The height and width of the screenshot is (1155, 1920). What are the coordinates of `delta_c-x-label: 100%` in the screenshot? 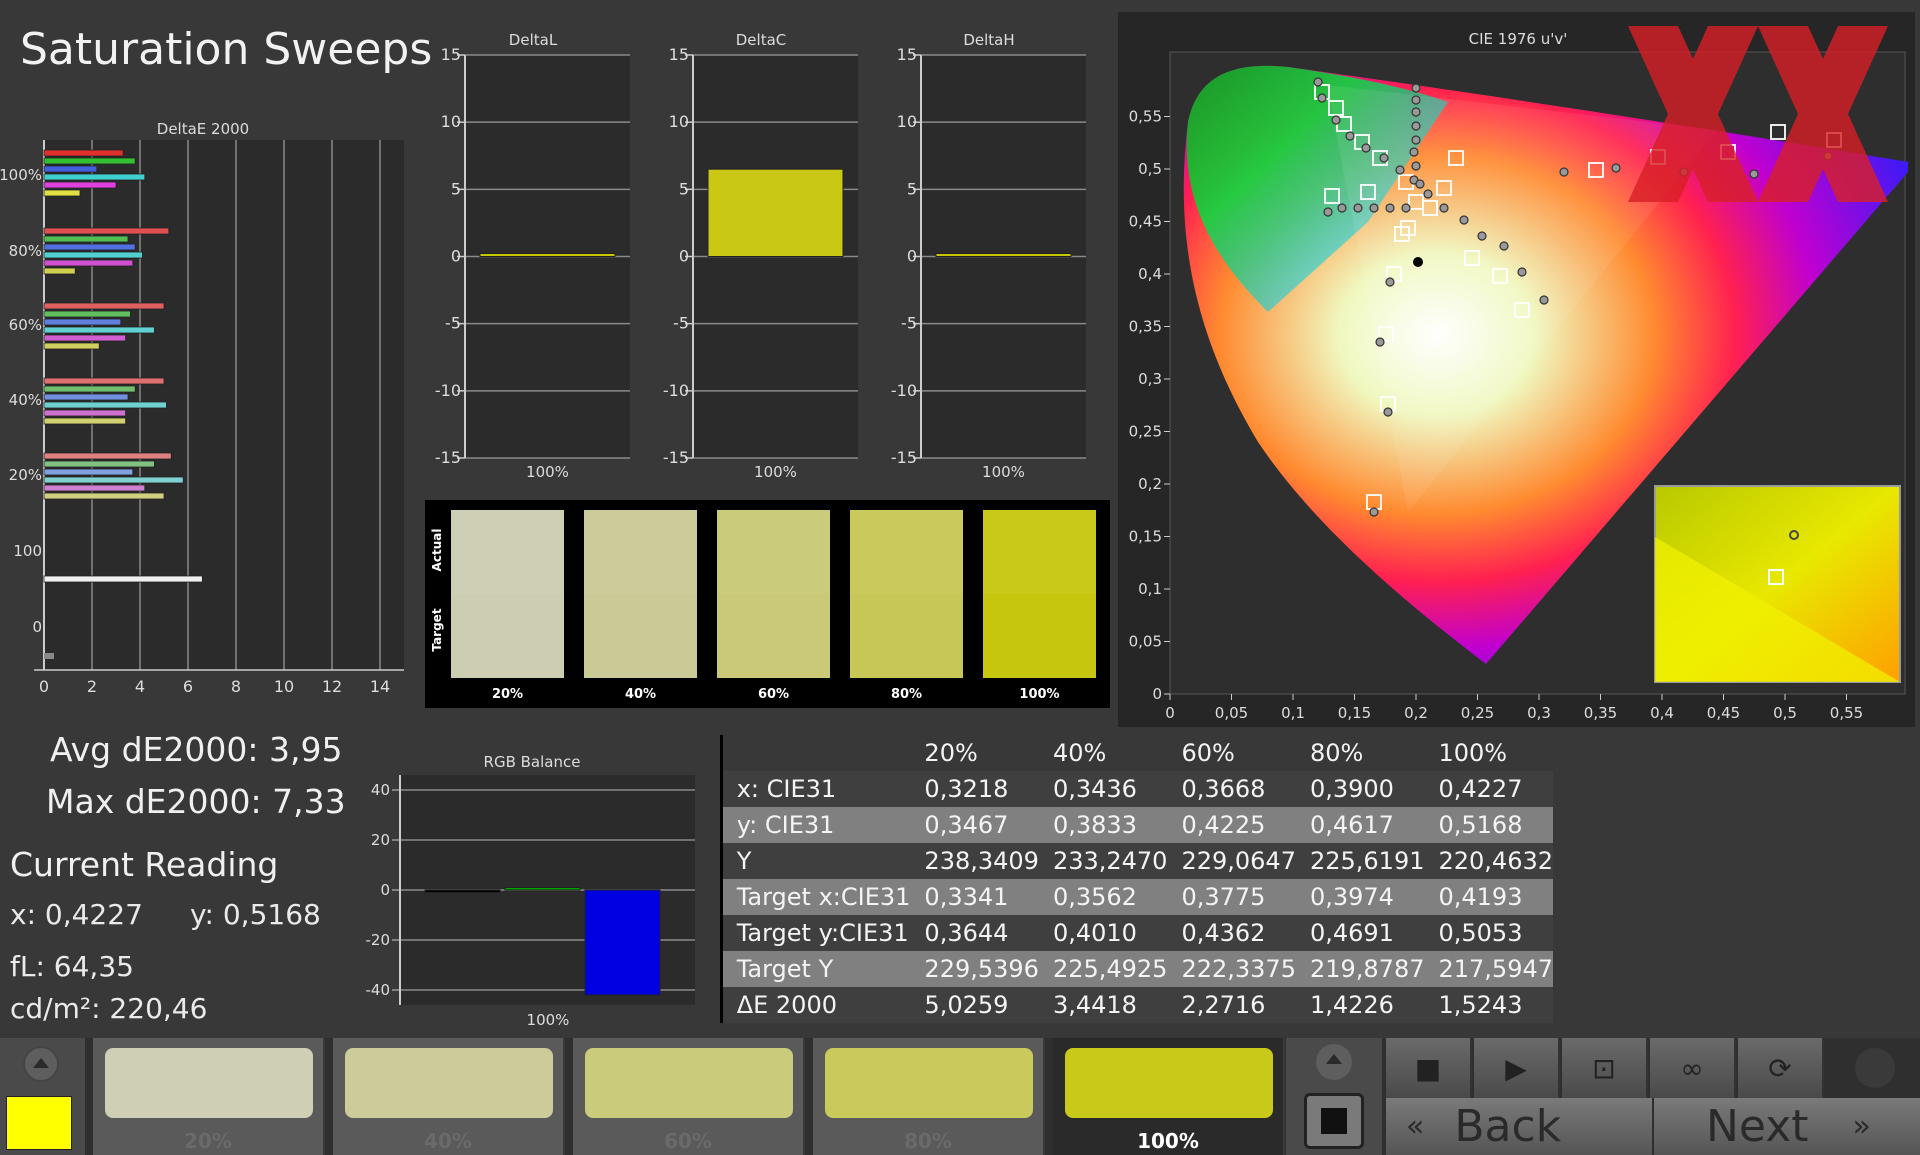 It's located at (775, 472).